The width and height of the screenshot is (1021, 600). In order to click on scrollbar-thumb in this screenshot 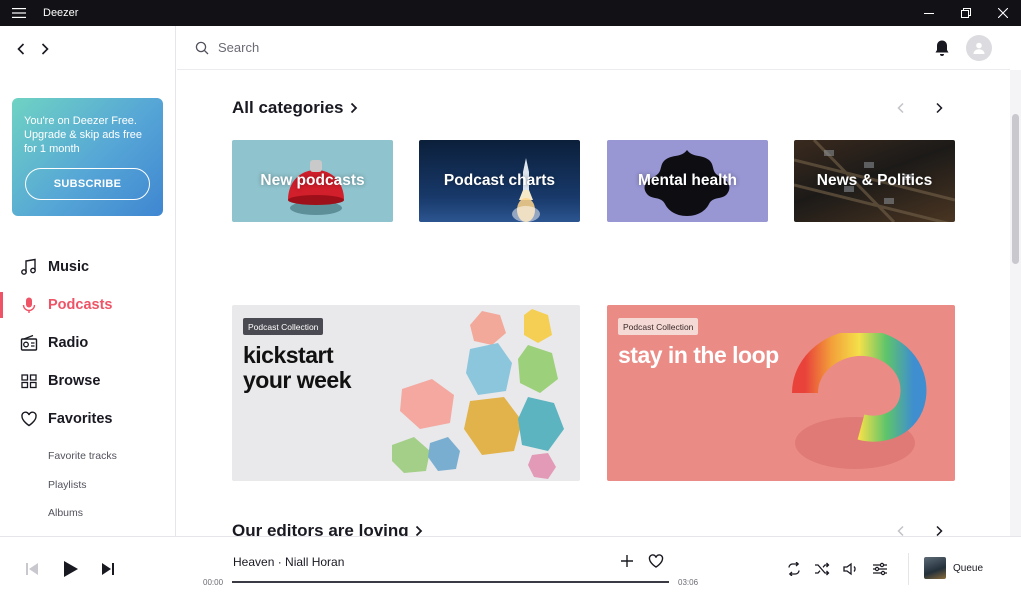, I will do `click(1015, 189)`.